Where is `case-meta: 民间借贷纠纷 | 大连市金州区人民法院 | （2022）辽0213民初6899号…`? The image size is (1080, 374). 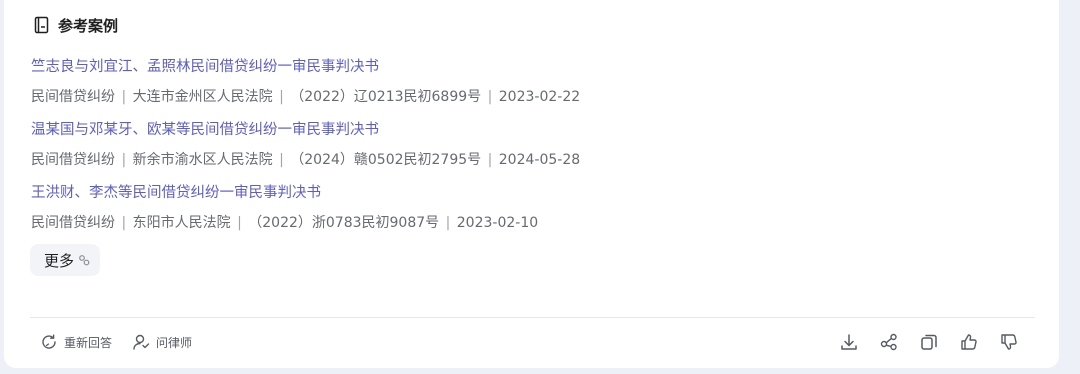 case-meta: 民间借贷纠纷 | 大连市金州区人民法院 | （2022）辽0213民初6899号… is located at coordinates (306, 97).